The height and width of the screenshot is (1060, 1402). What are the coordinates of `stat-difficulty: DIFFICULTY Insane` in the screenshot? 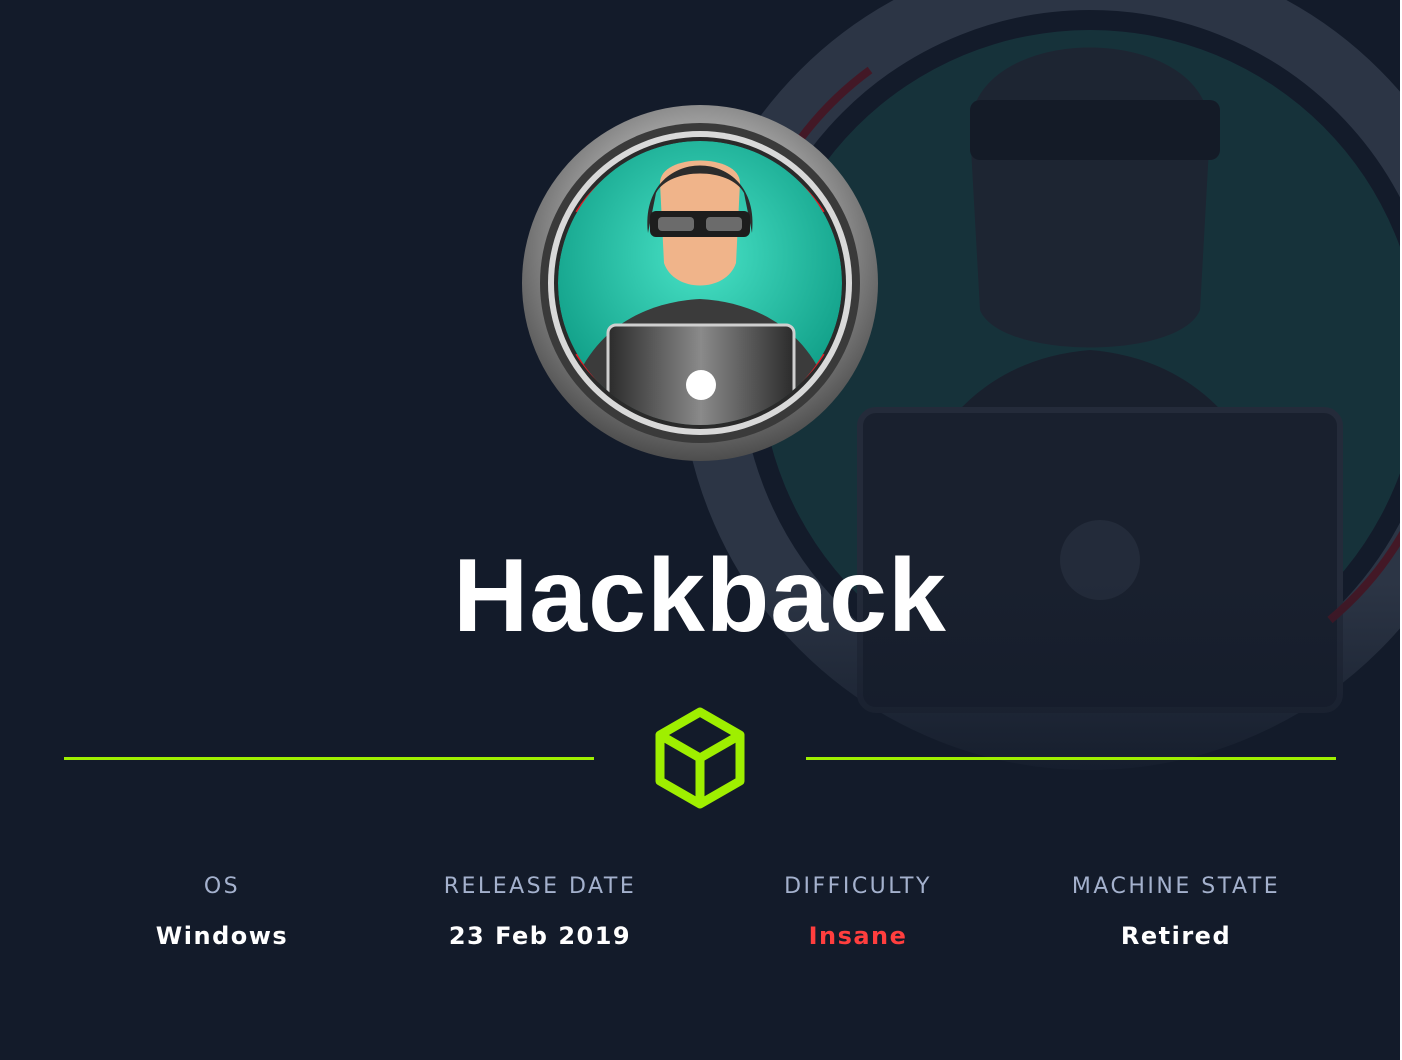 It's located at (858, 910).